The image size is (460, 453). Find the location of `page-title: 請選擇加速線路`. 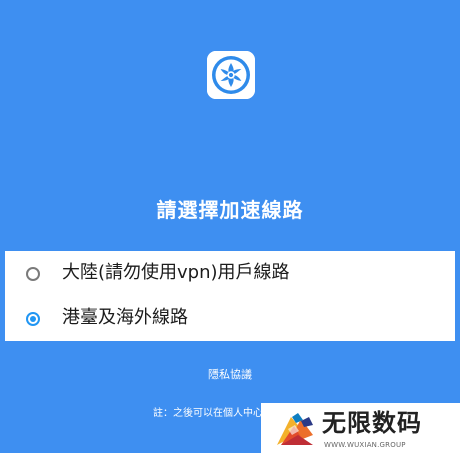

page-title: 請選擇加速線路 is located at coordinates (230, 210).